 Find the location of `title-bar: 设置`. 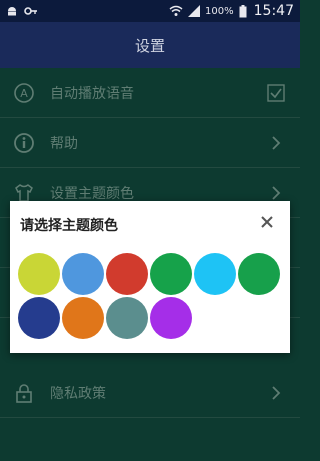

title-bar: 设置 is located at coordinates (150, 45).